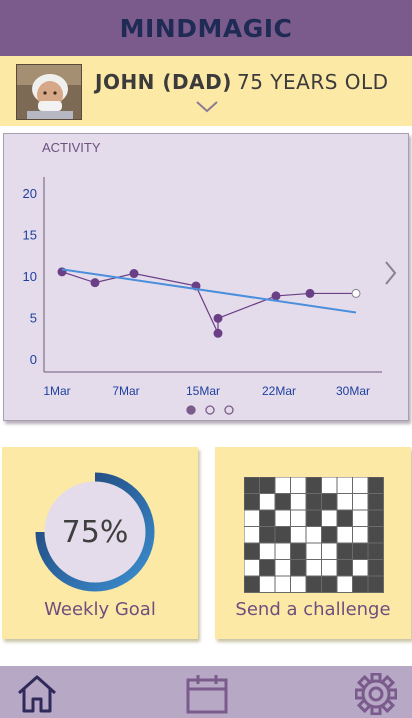 The height and width of the screenshot is (718, 412). I want to click on profile-bar: JOHN (DAD) 75 YEARS OLD, so click(206, 91).